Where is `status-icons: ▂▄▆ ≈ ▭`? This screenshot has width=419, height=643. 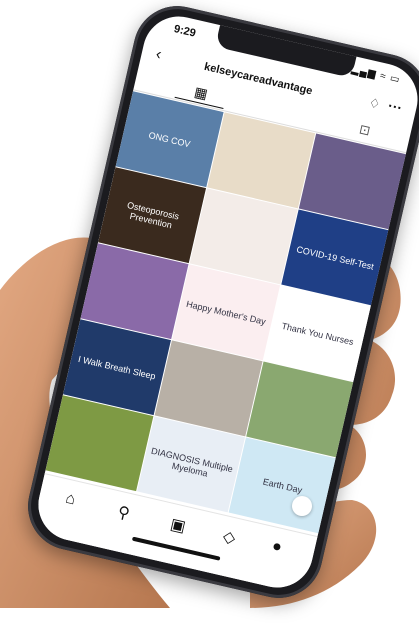 status-icons: ▂▄▆ ≈ ▭ is located at coordinates (376, 74).